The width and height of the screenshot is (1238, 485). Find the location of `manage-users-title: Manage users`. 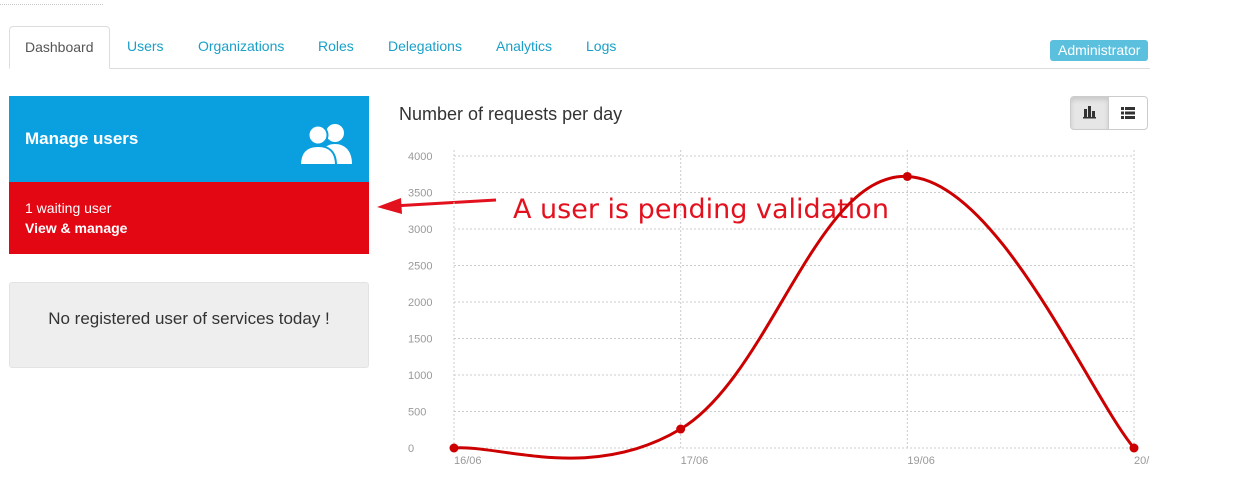

manage-users-title: Manage users is located at coordinates (82, 138).